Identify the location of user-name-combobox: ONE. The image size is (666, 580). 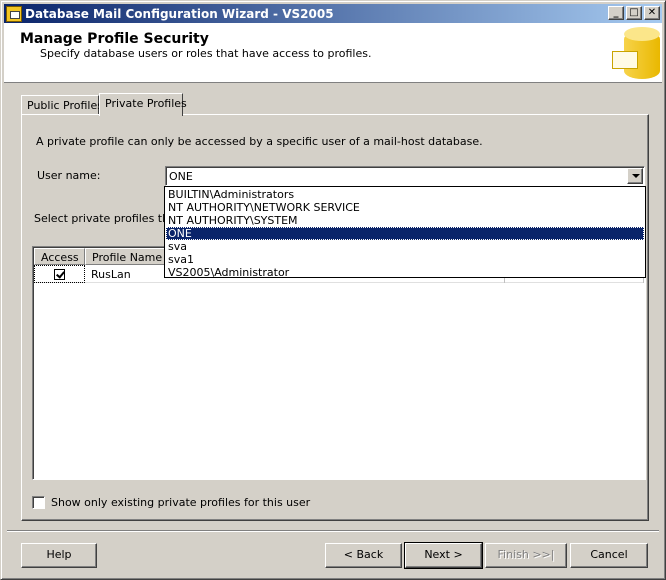
(405, 176).